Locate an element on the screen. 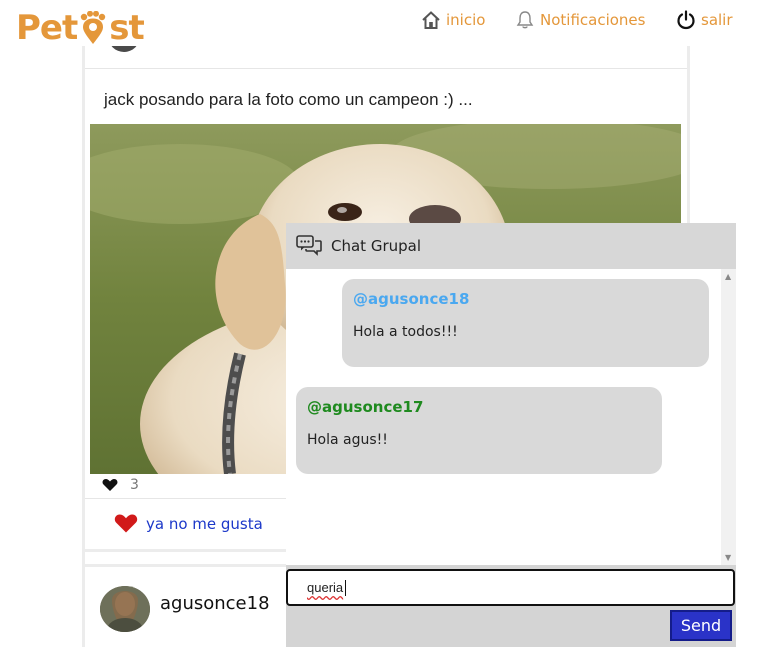 The width and height of the screenshot is (765, 647). nav-logout-label: salir is located at coordinates (717, 20).